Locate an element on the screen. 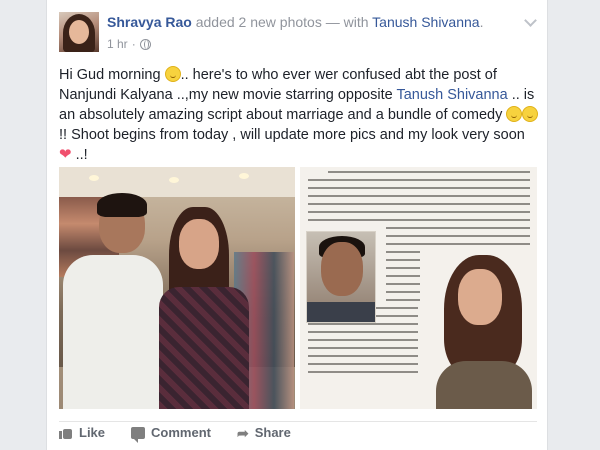 The image size is (600, 450). comment-button: Comment is located at coordinates (171, 434).